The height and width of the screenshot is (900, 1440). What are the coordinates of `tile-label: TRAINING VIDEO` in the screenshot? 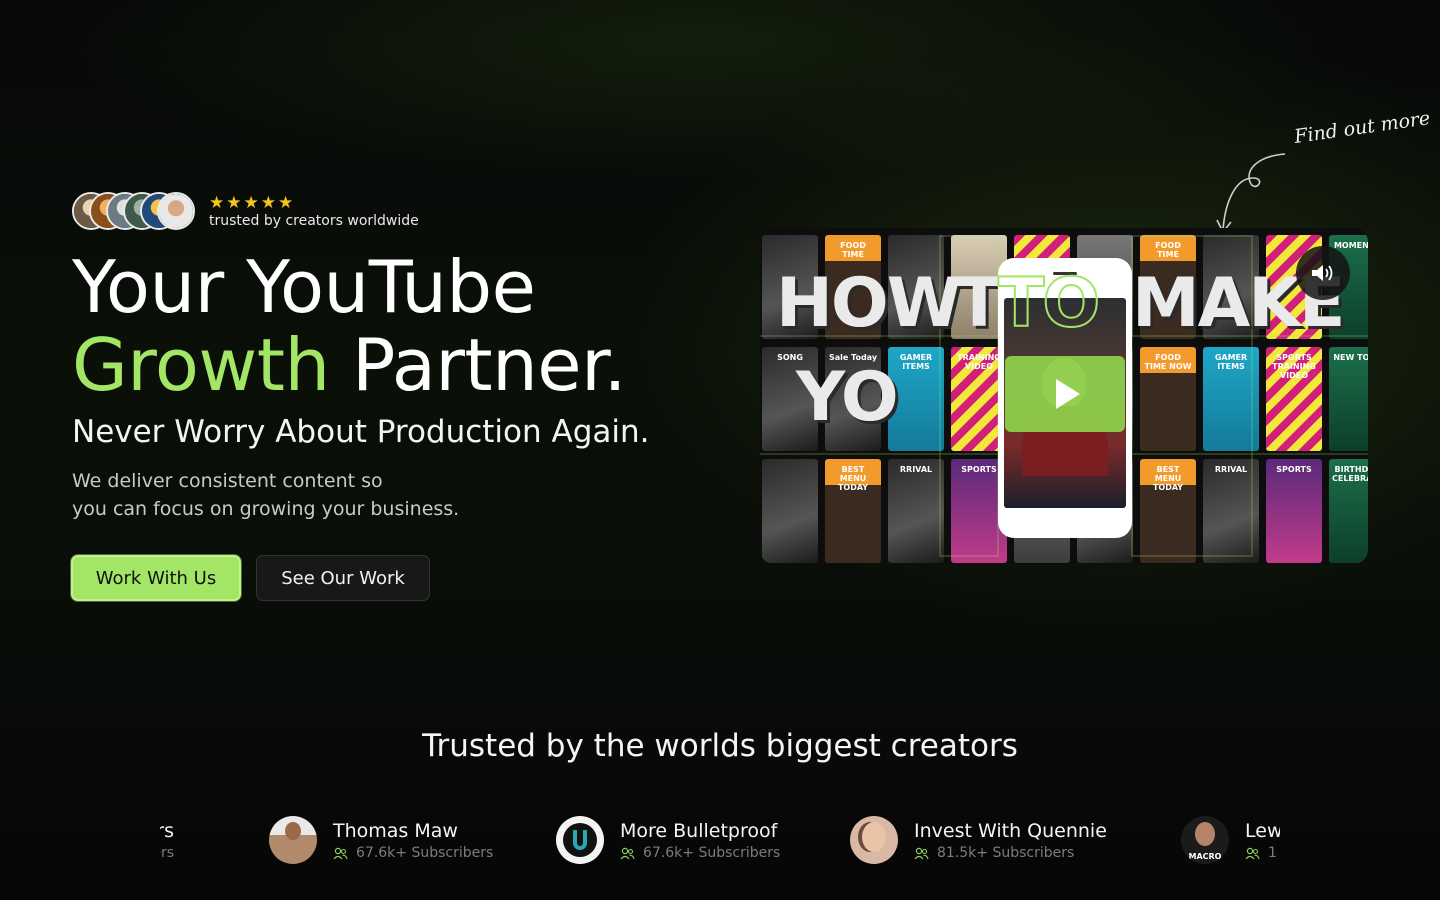 It's located at (979, 362).